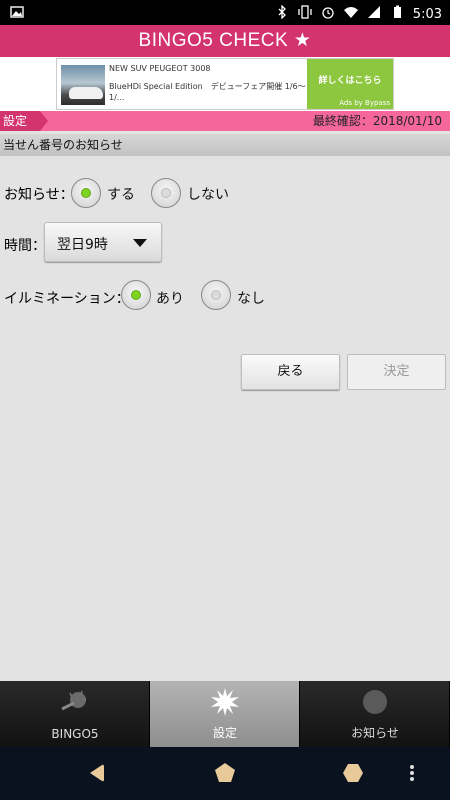 The height and width of the screenshot is (800, 450). What do you see at coordinates (353, 773) in the screenshot?
I see `recents-nav-icon` at bounding box center [353, 773].